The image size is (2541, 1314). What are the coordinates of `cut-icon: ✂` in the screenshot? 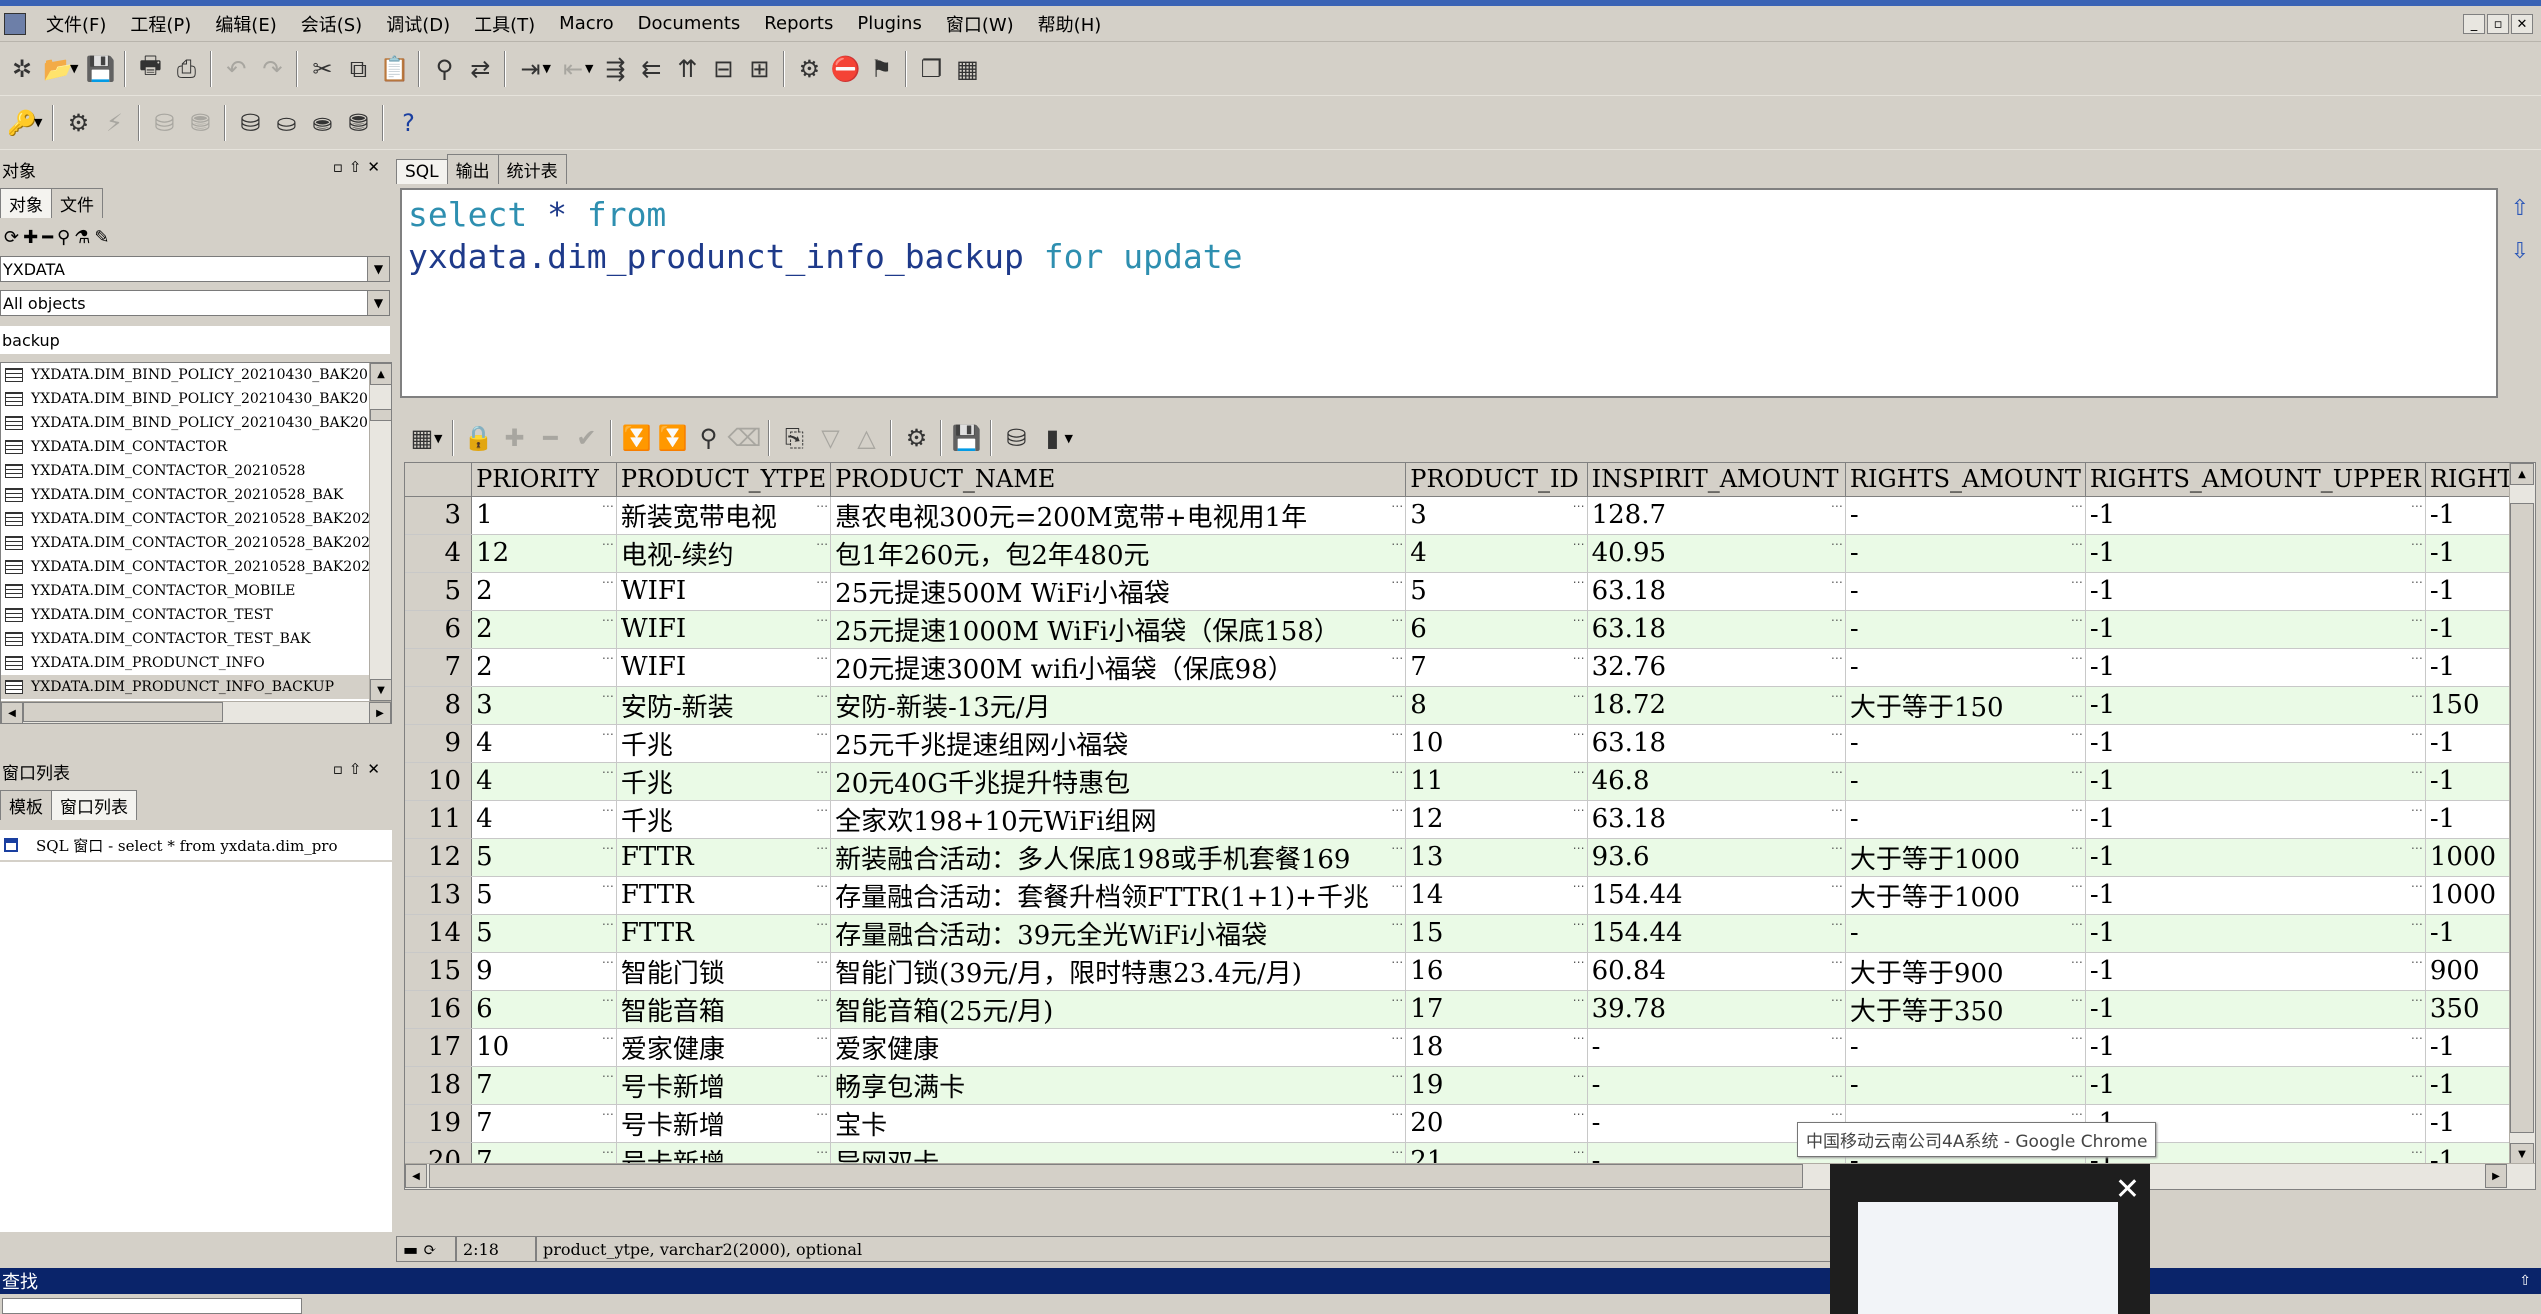 It's located at (322, 69).